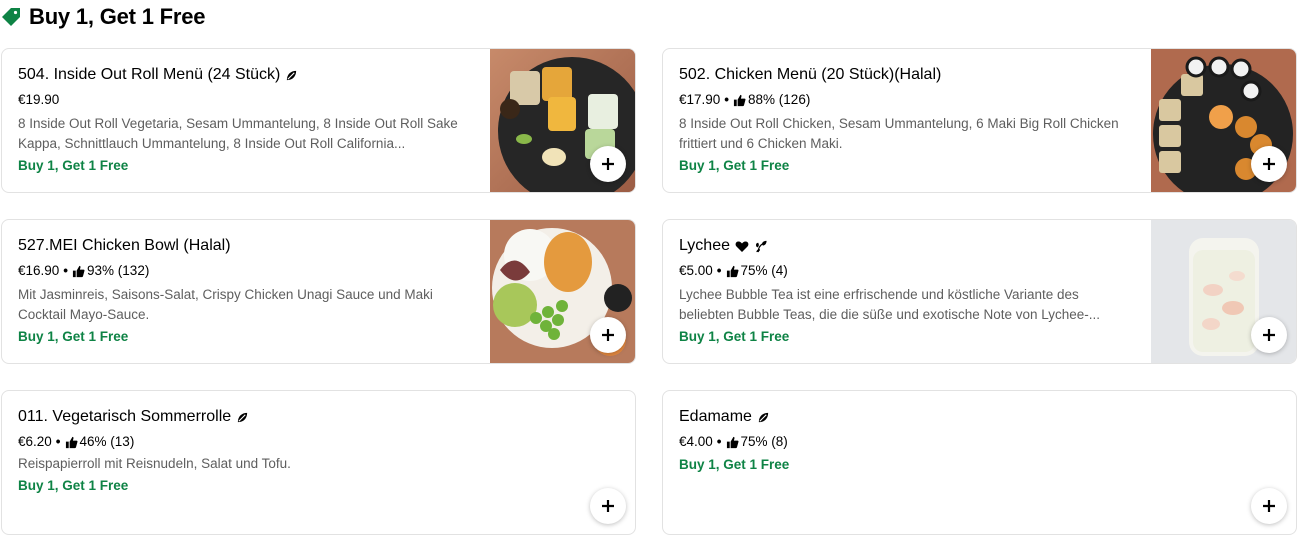 This screenshot has width=1299, height=537. What do you see at coordinates (764, 441) in the screenshot?
I see `menu-item-rating: 75% (8)` at bounding box center [764, 441].